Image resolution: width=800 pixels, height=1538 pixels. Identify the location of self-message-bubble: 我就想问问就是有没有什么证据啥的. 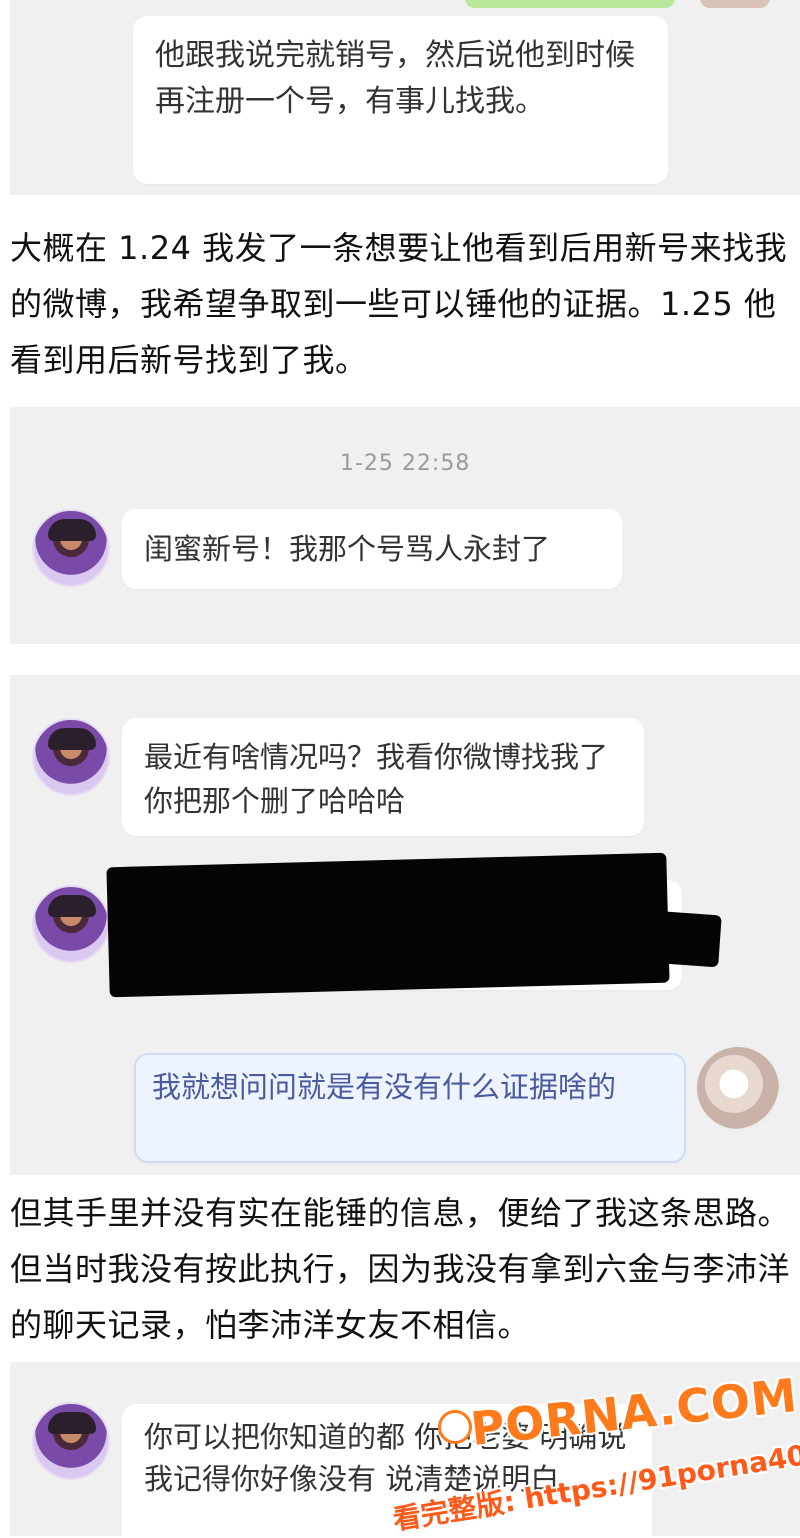
(410, 1108).